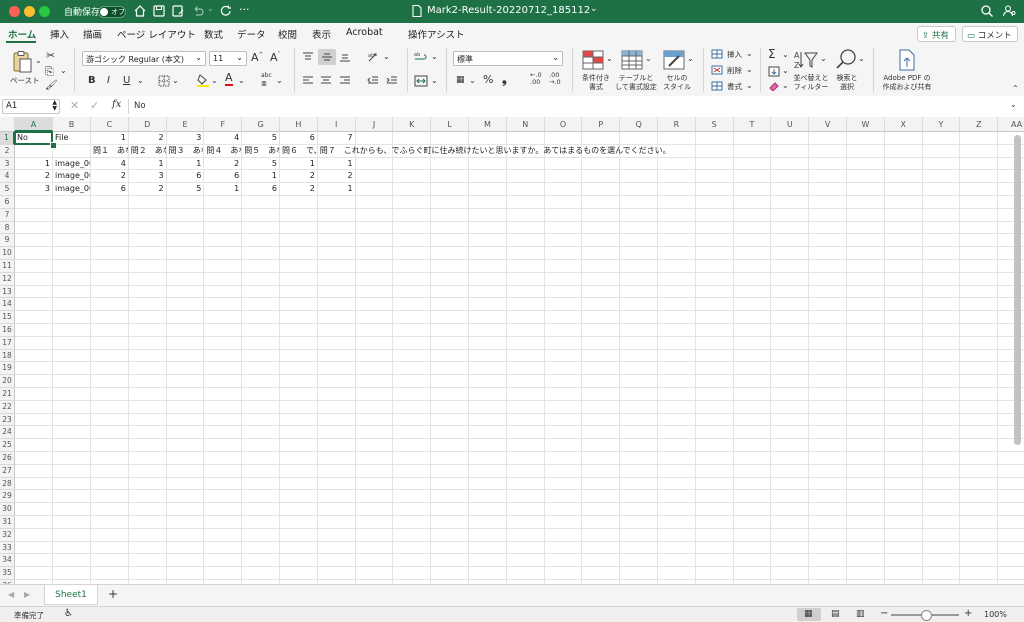 Image resolution: width=1024 pixels, height=622 pixels. Describe the element at coordinates (260, 189) in the screenshot. I see `cell-g5: 6` at that location.